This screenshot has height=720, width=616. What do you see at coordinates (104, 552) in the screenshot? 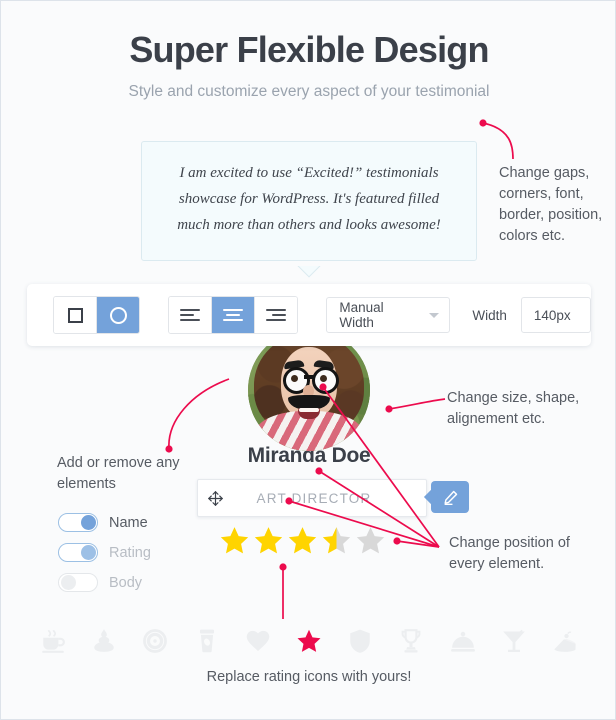
I see `toggle-row-rating: Rating` at bounding box center [104, 552].